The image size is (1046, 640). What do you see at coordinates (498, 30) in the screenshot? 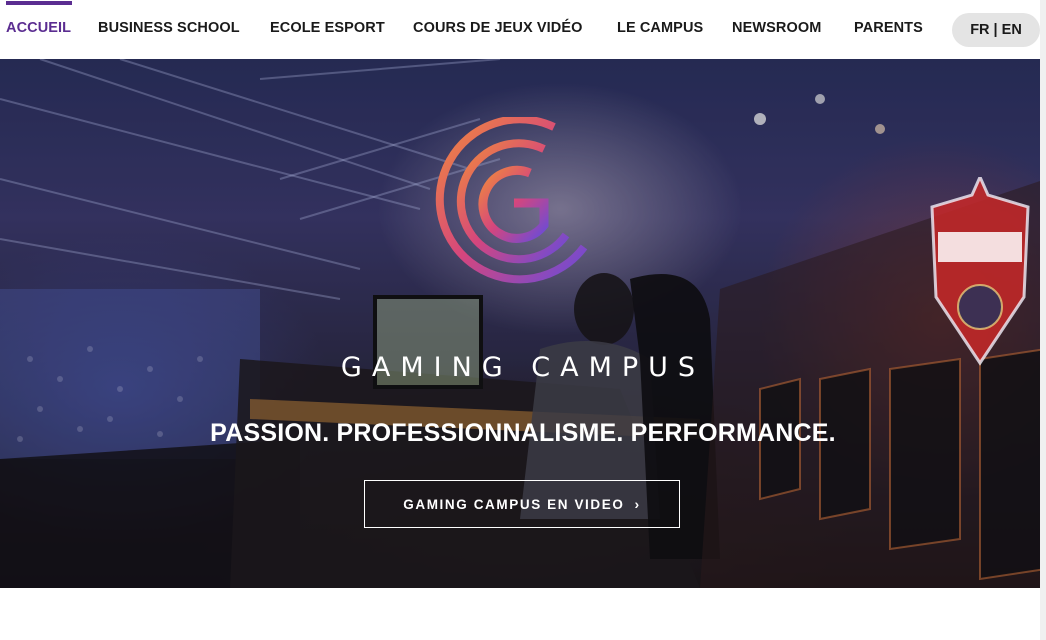
I see `nav-item-cours-jeux-video: COURS DE JEUX VIDÉO` at bounding box center [498, 30].